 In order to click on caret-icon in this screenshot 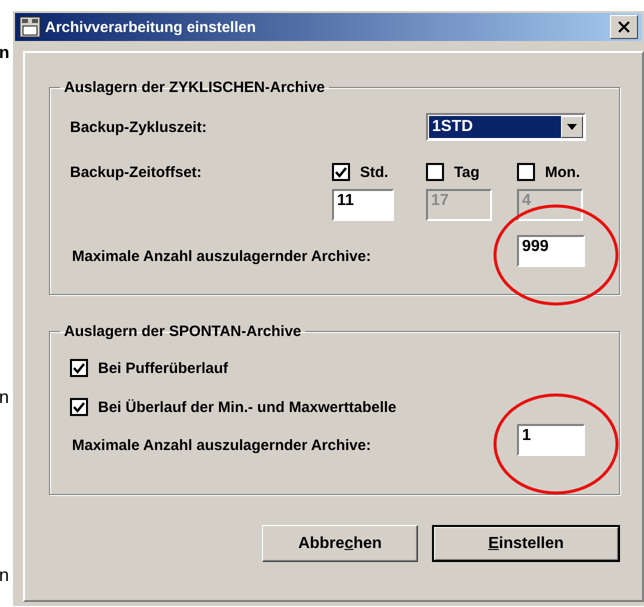, I will do `click(572, 127)`.